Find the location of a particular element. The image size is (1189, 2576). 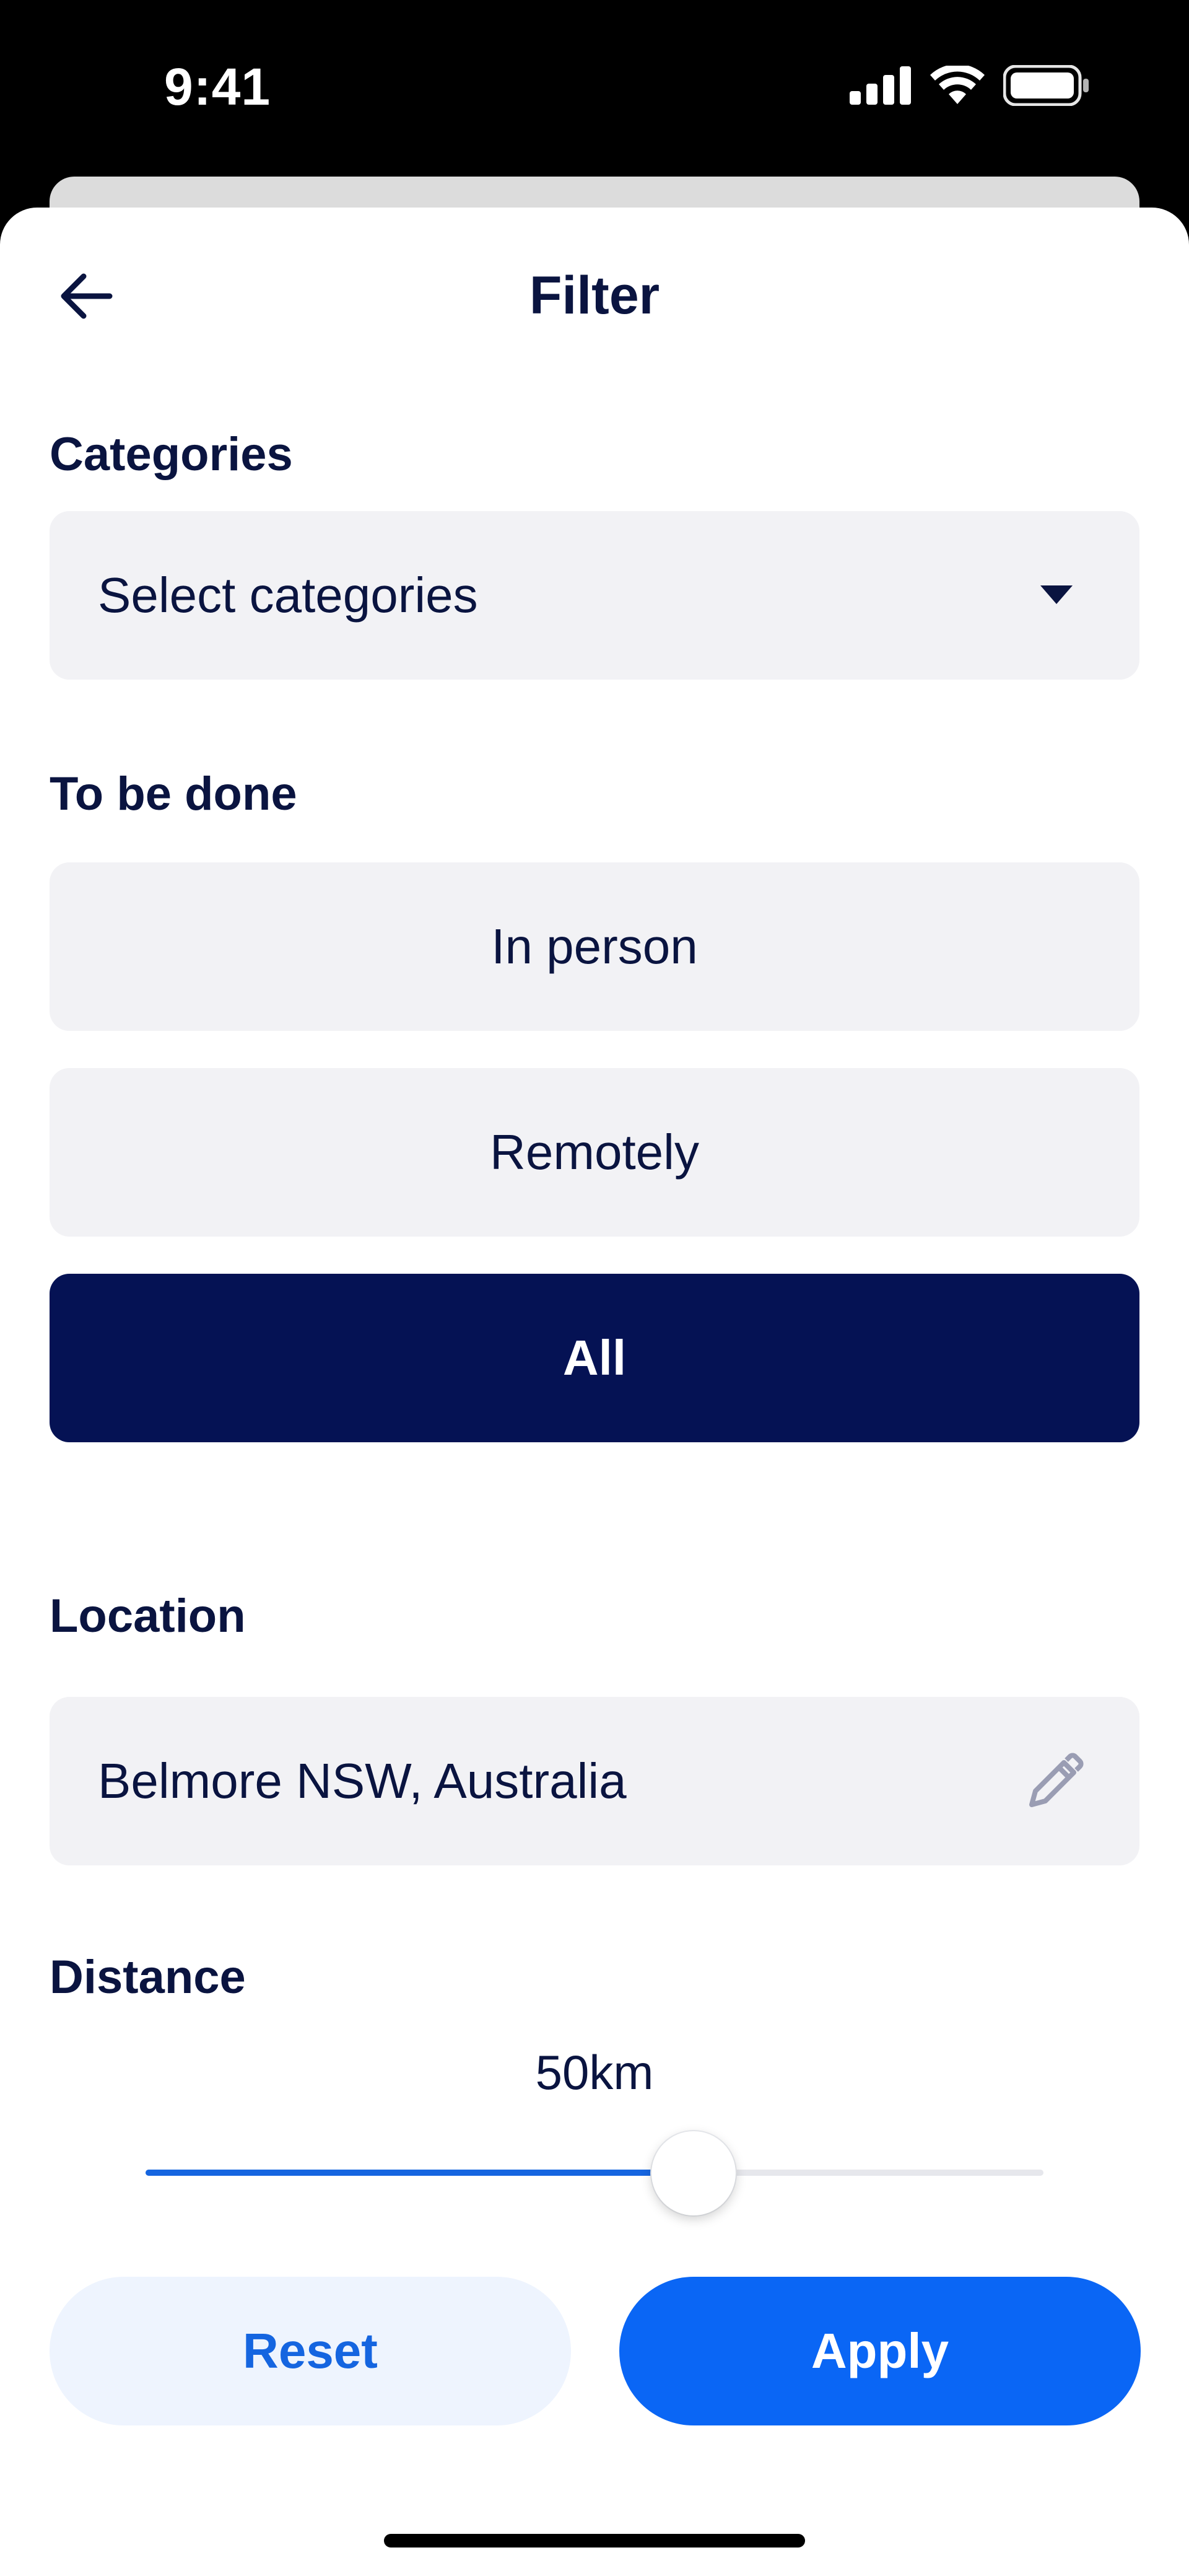

pencil-icon is located at coordinates (1054, 1782).